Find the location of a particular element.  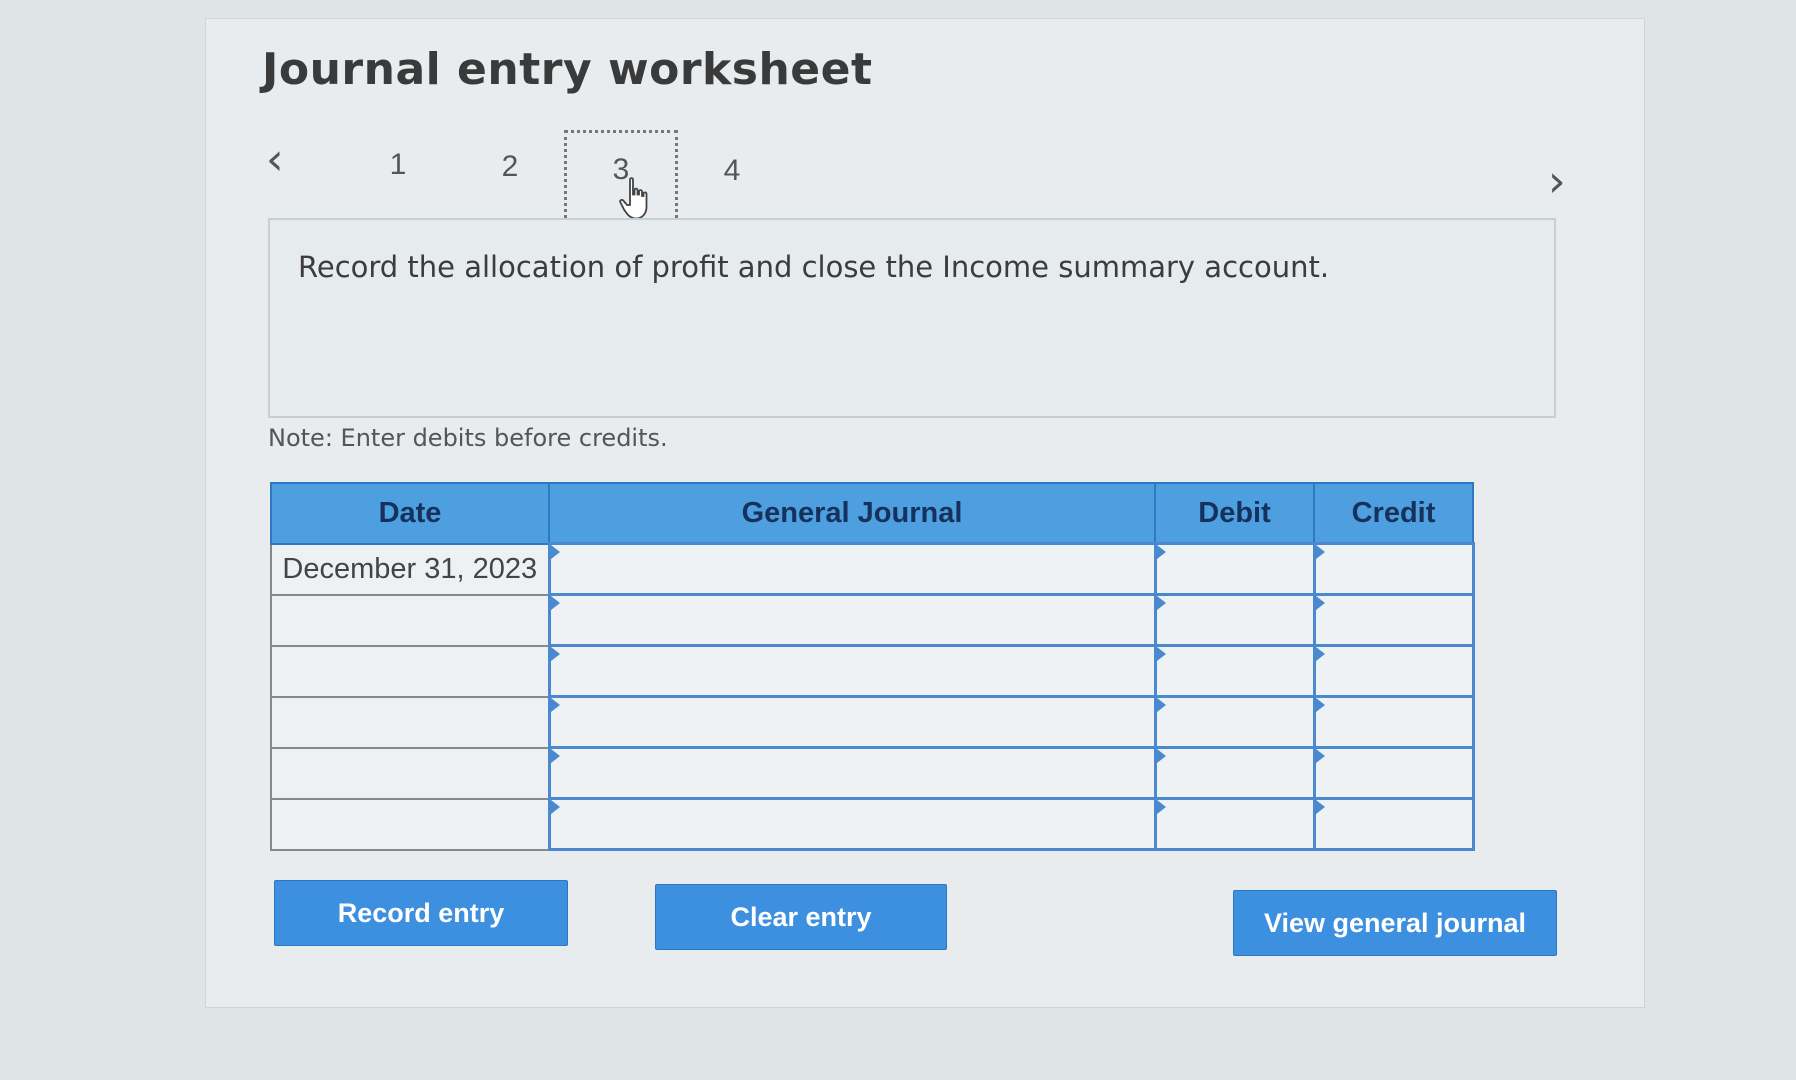

hand-pointer-icon is located at coordinates (633, 198).